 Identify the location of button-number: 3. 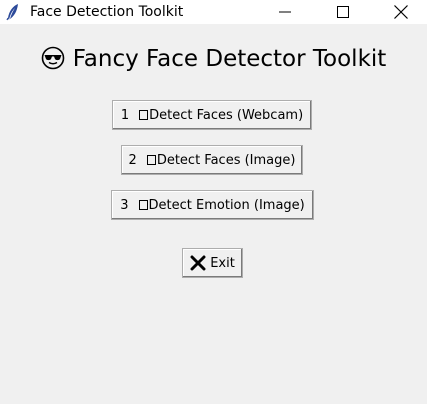
(124, 205).